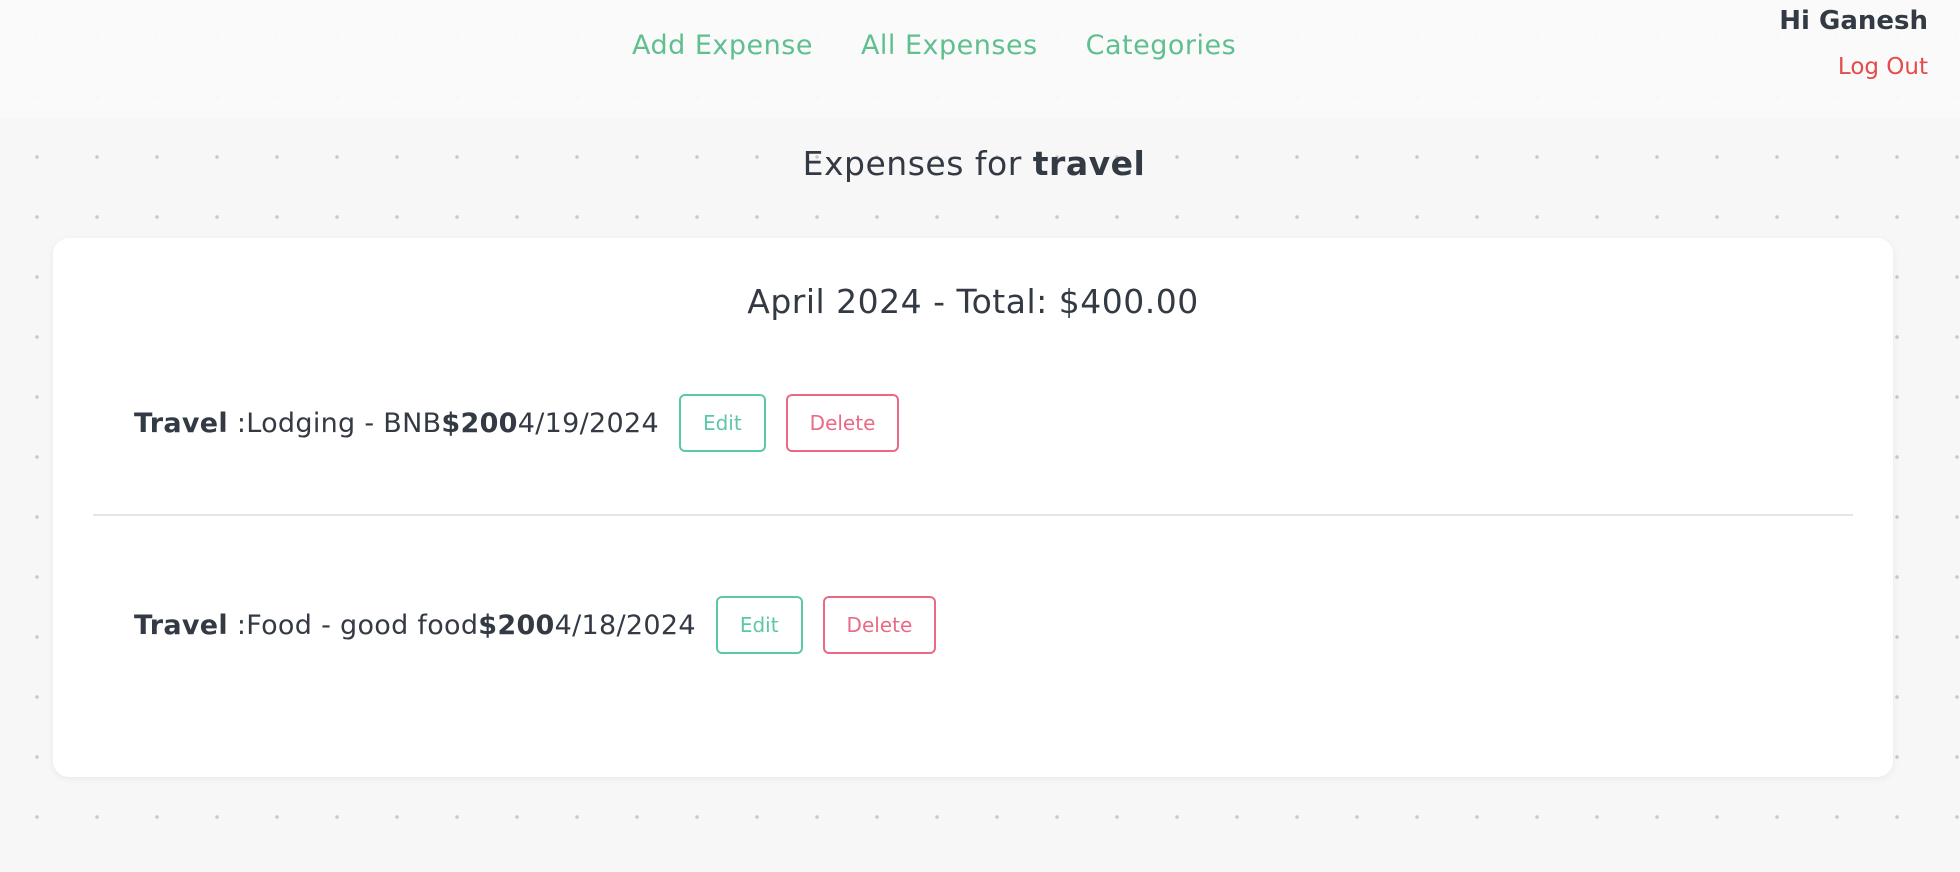  I want to click on expense-description: Food - good food, so click(362, 625).